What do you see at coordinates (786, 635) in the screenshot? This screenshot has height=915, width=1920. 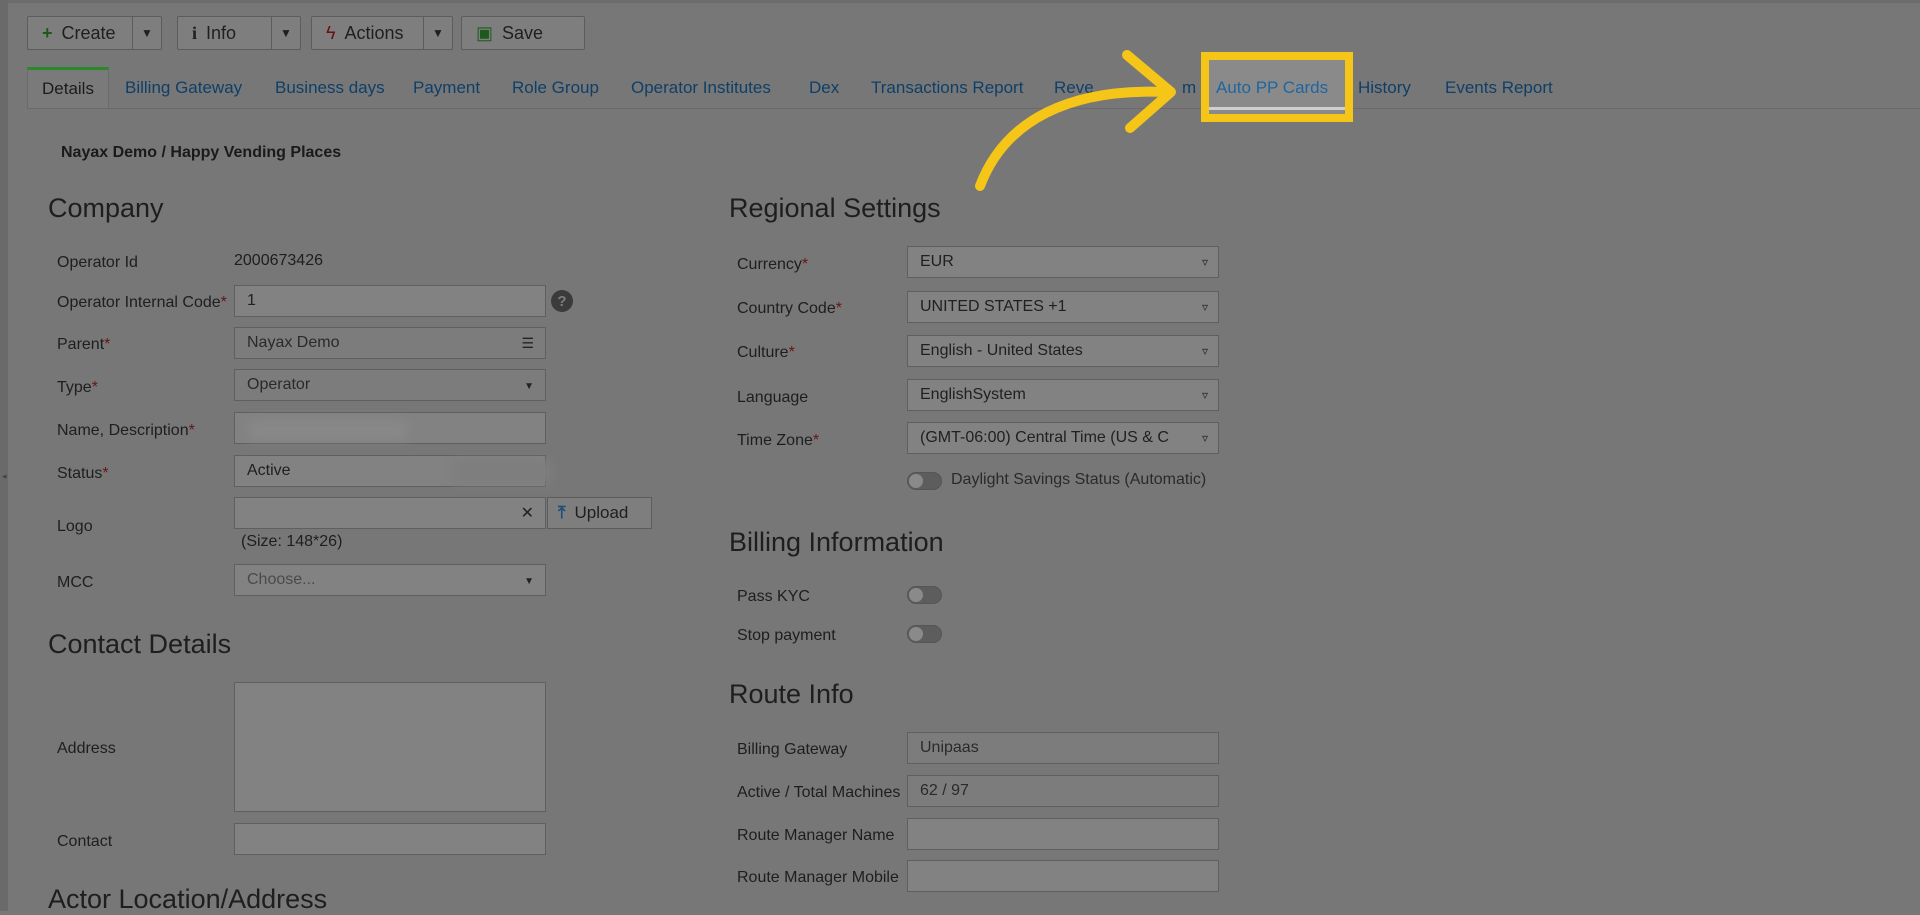 I see `stop-payment-label: Stop payment` at bounding box center [786, 635].